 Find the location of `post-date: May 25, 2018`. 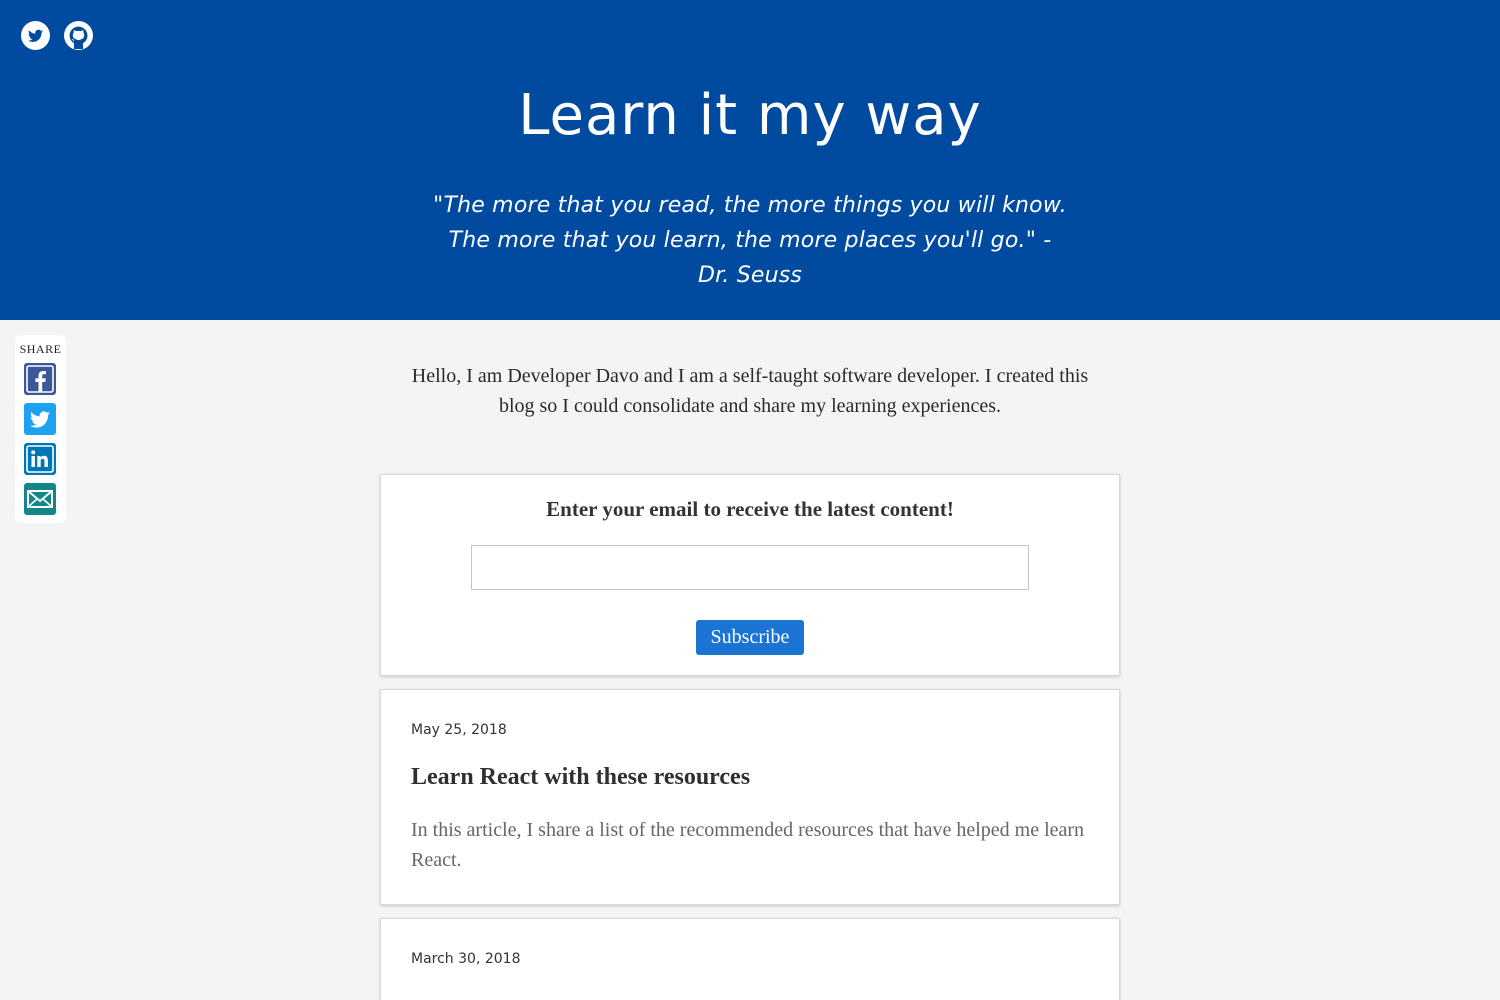

post-date: May 25, 2018 is located at coordinates (459, 730).